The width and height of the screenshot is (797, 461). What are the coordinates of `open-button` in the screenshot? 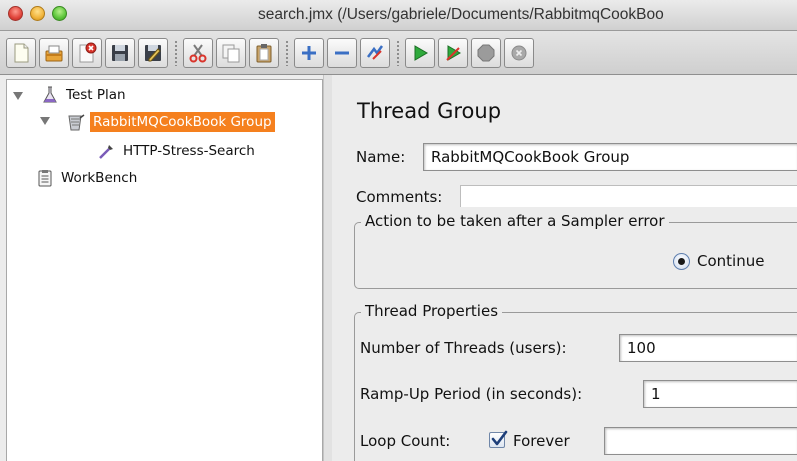 It's located at (87, 53).